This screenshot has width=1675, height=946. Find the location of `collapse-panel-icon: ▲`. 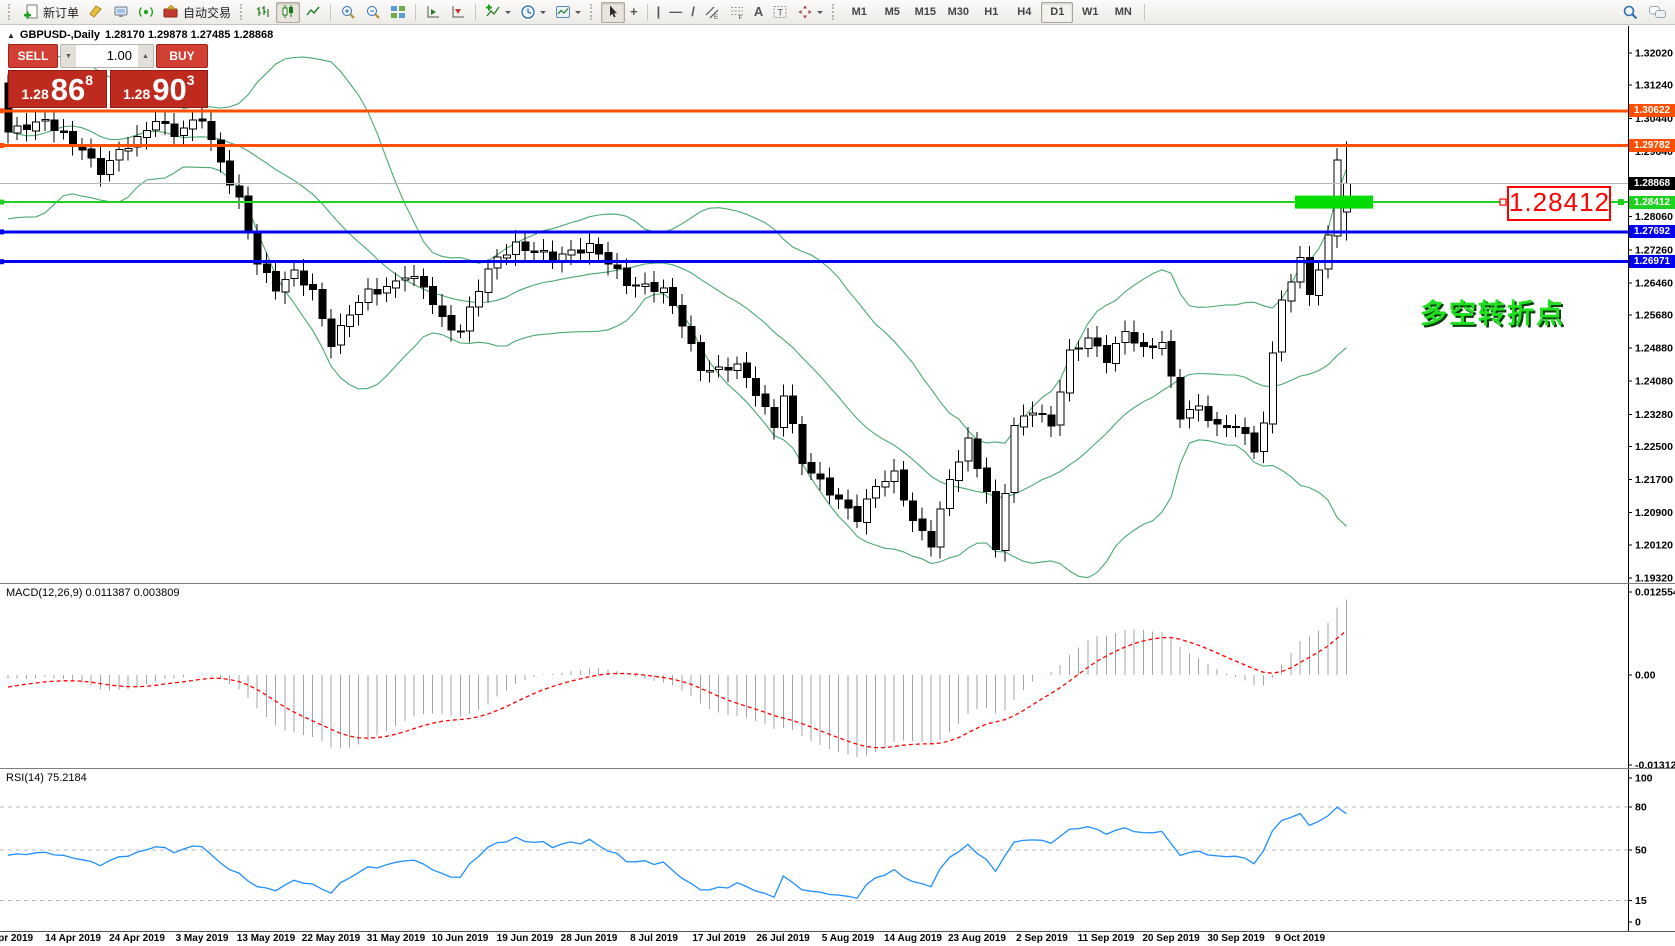

collapse-panel-icon: ▲ is located at coordinates (11, 35).